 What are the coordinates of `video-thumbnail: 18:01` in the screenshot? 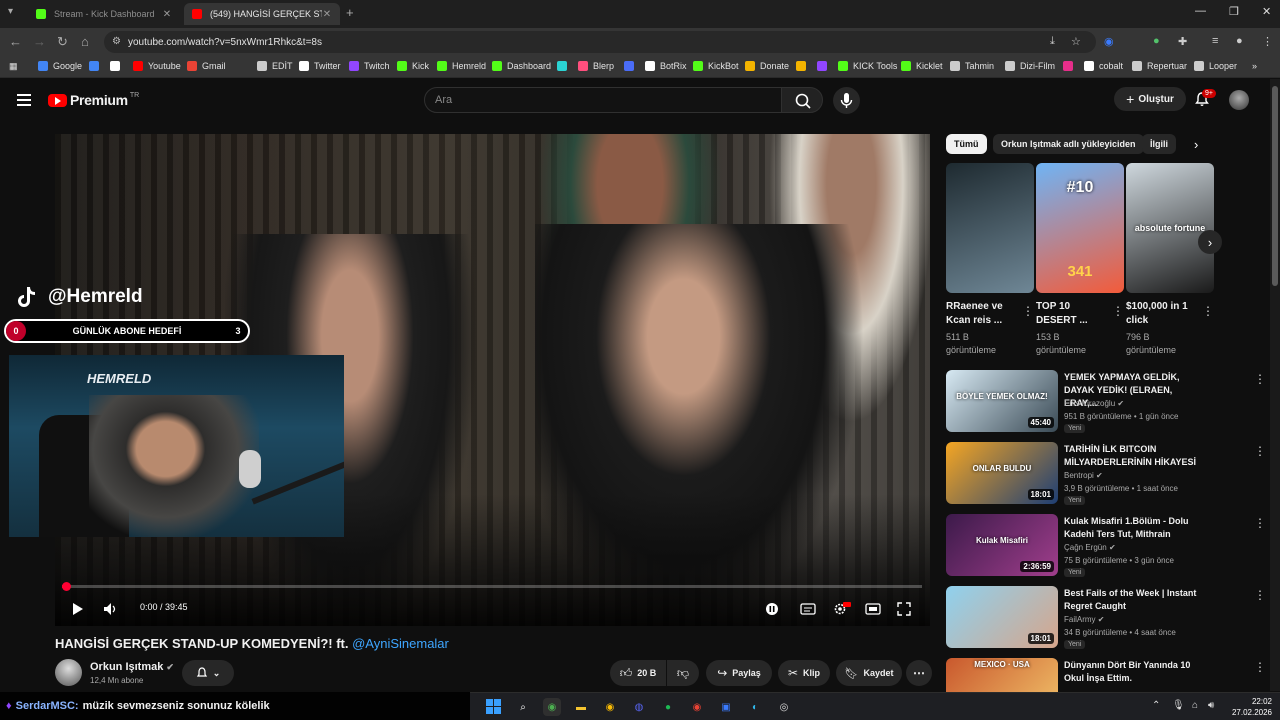 It's located at (1002, 617).